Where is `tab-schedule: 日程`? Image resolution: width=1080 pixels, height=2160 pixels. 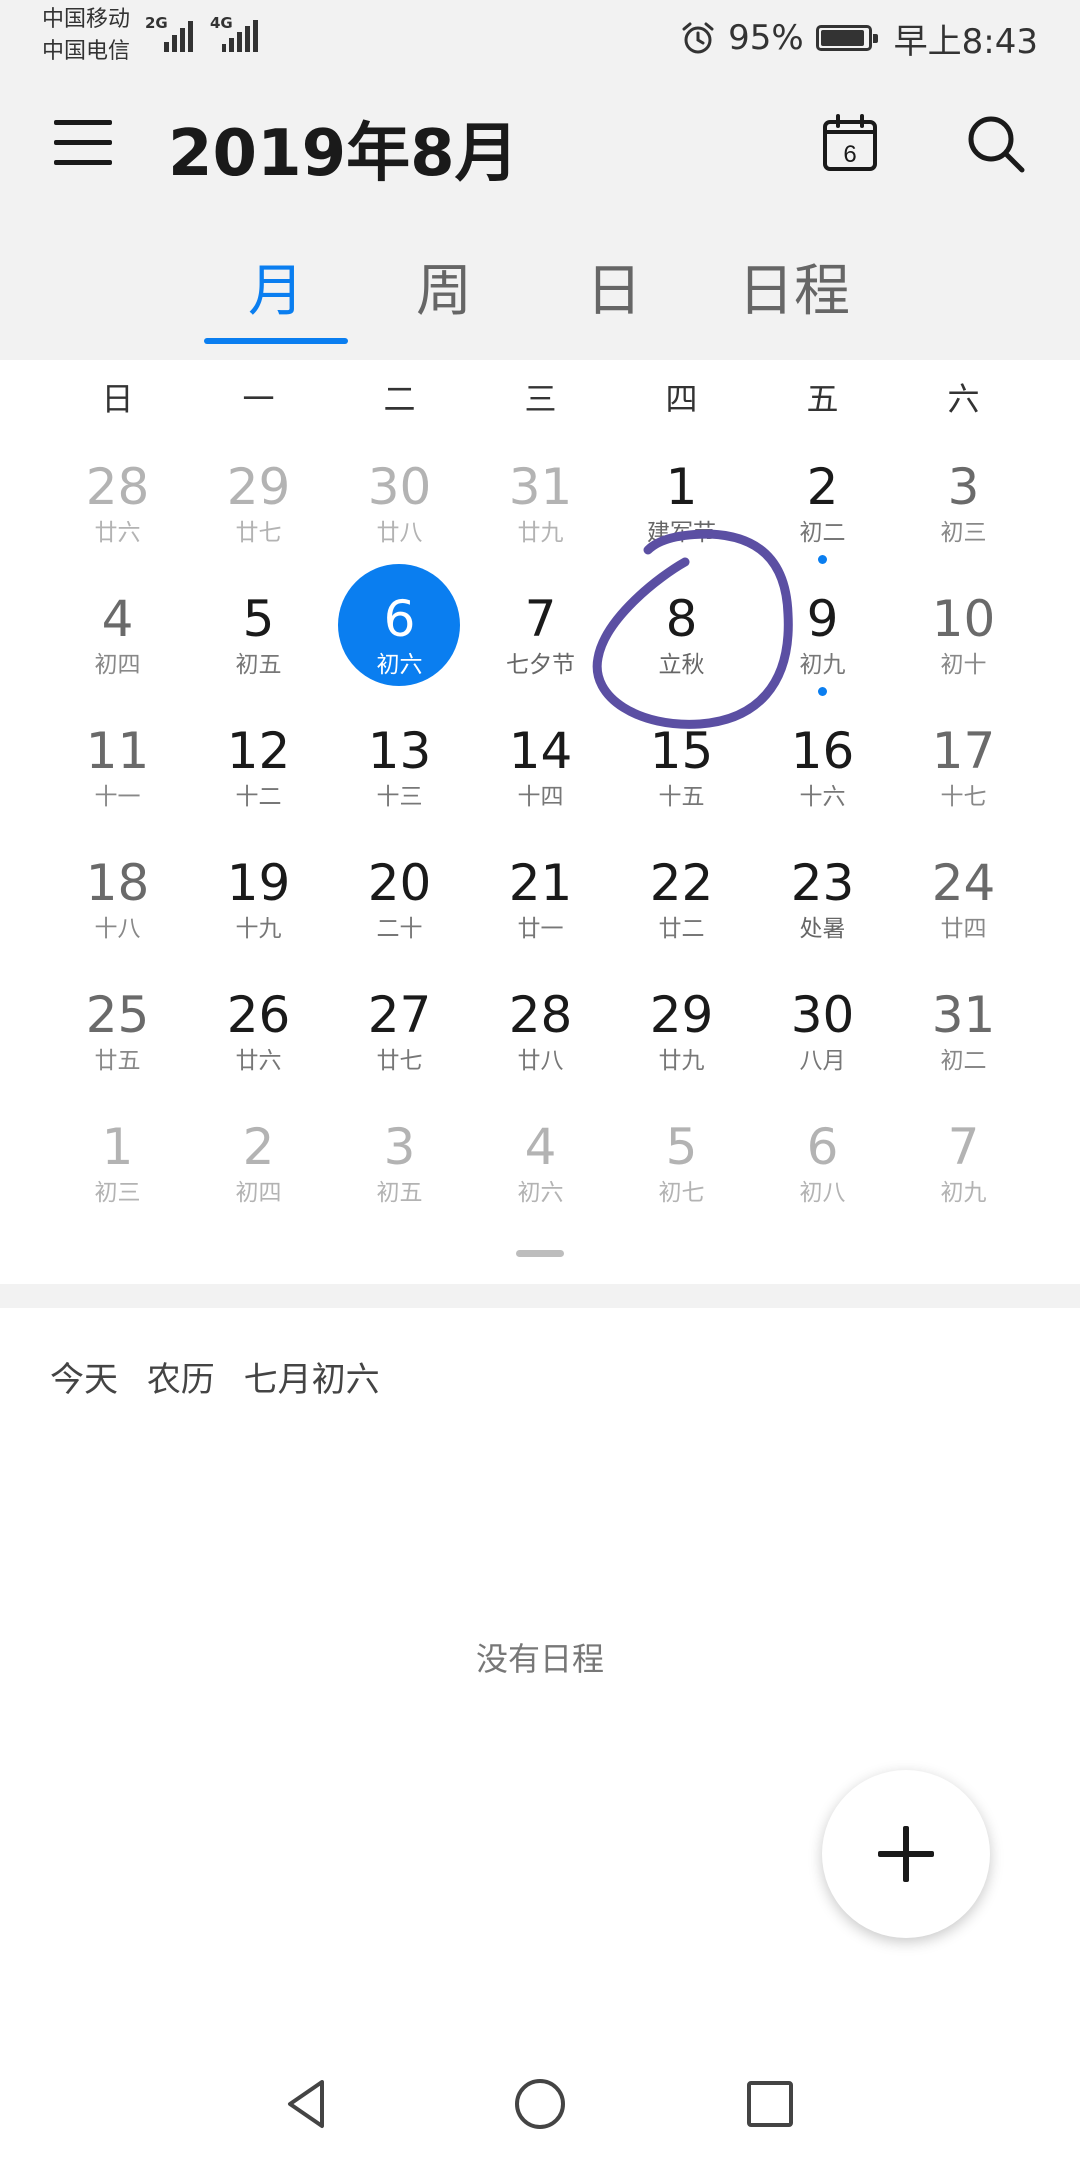 tab-schedule: 日程 is located at coordinates (794, 286).